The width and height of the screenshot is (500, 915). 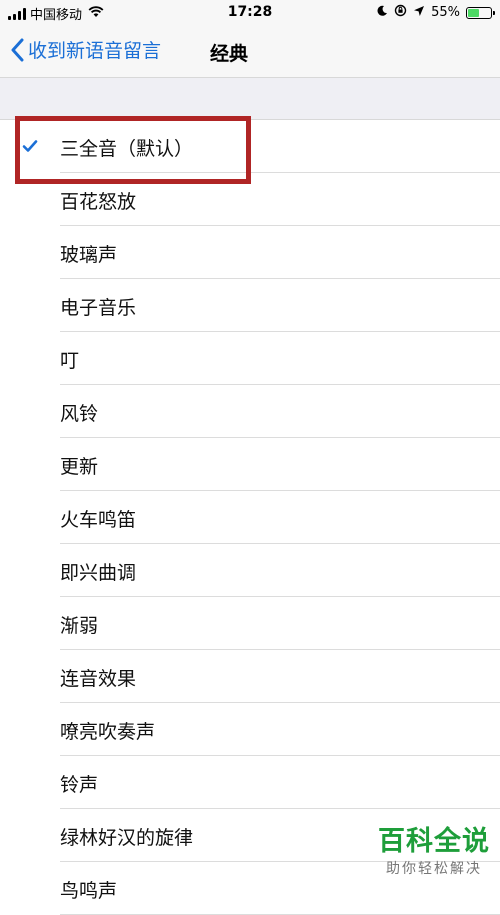 I want to click on tone-label: 叮, so click(x=70, y=361).